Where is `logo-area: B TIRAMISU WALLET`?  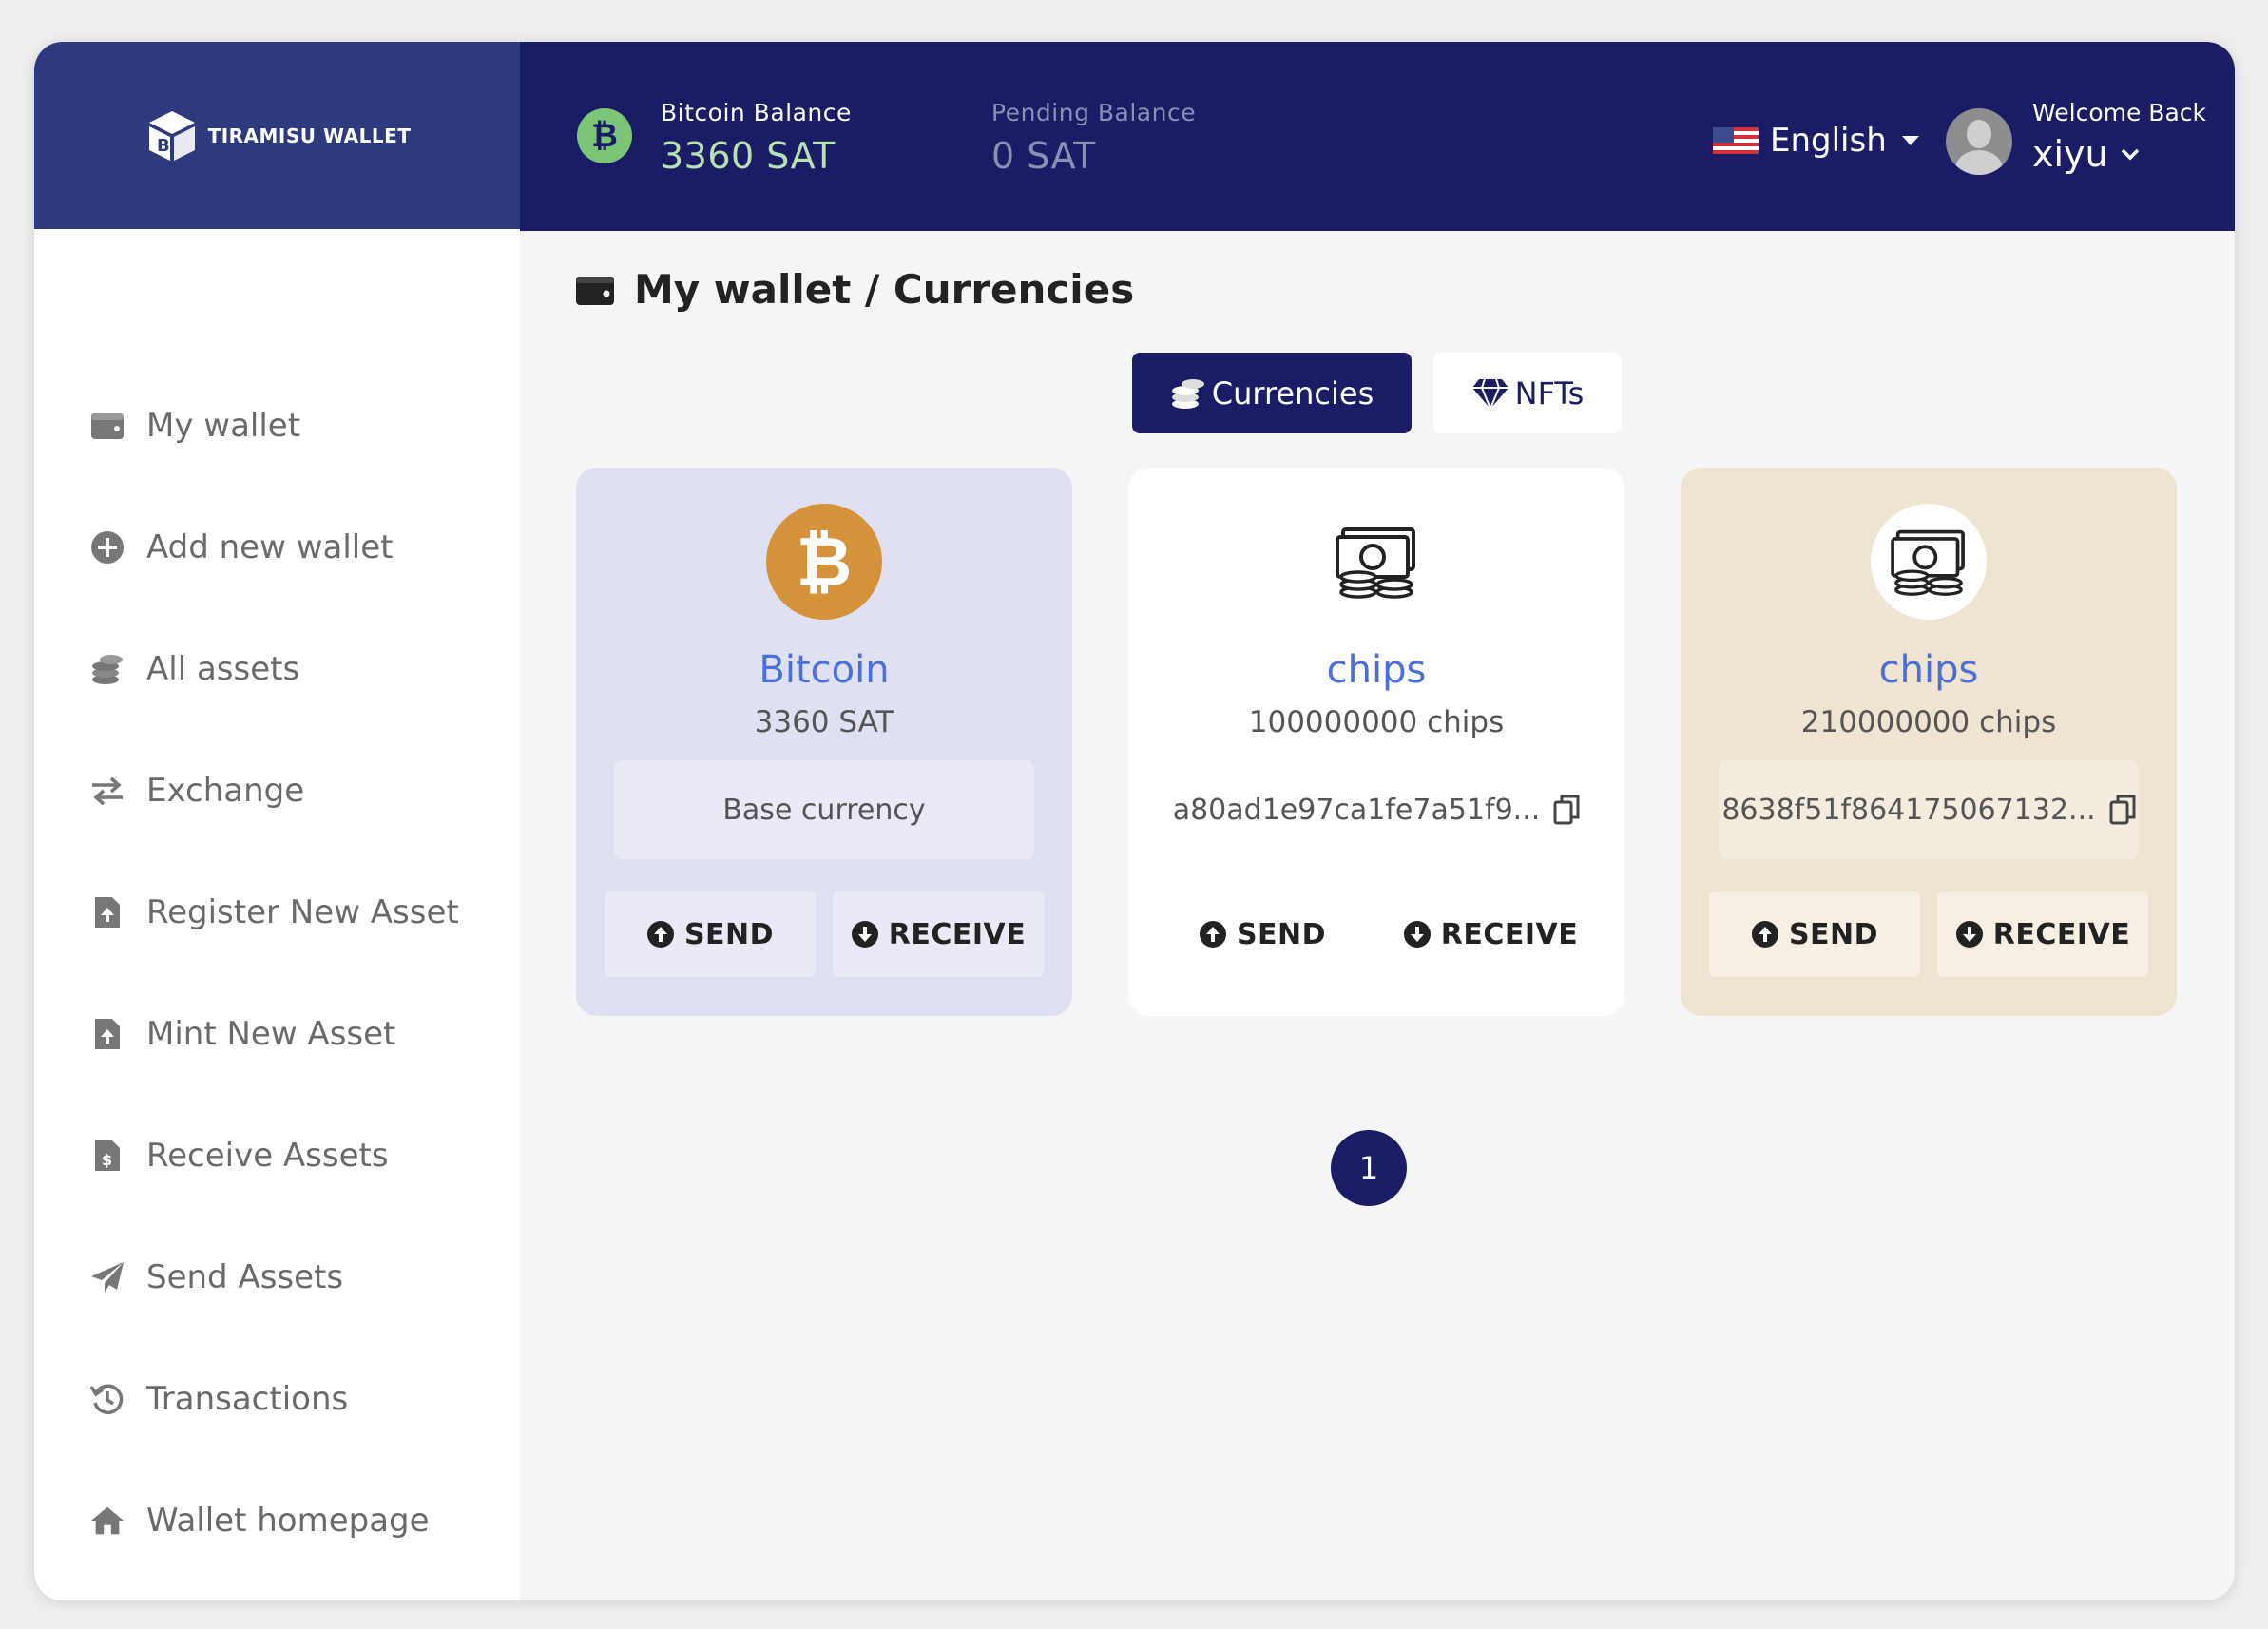 logo-area: B TIRAMISU WALLET is located at coordinates (277, 135).